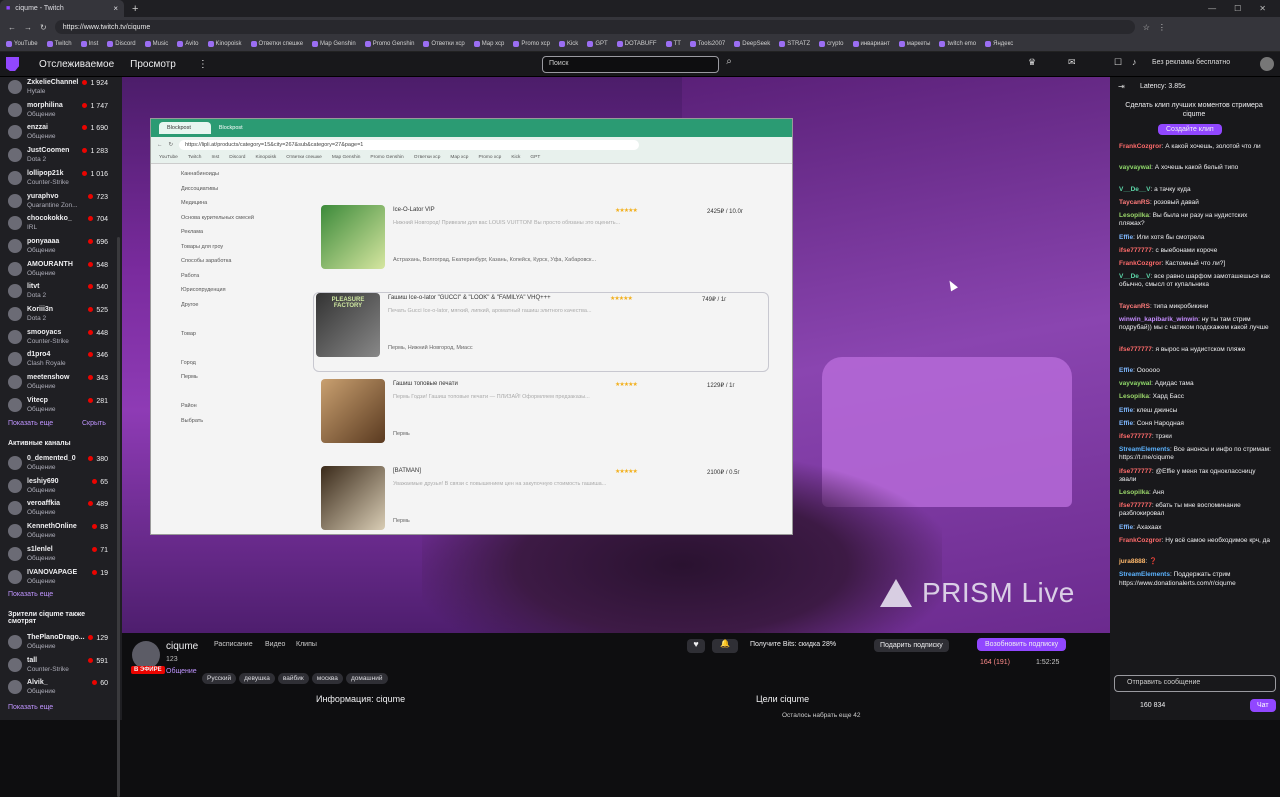 The width and height of the screenshot is (1280, 797). I want to click on tag-pill: девушка, so click(257, 678).